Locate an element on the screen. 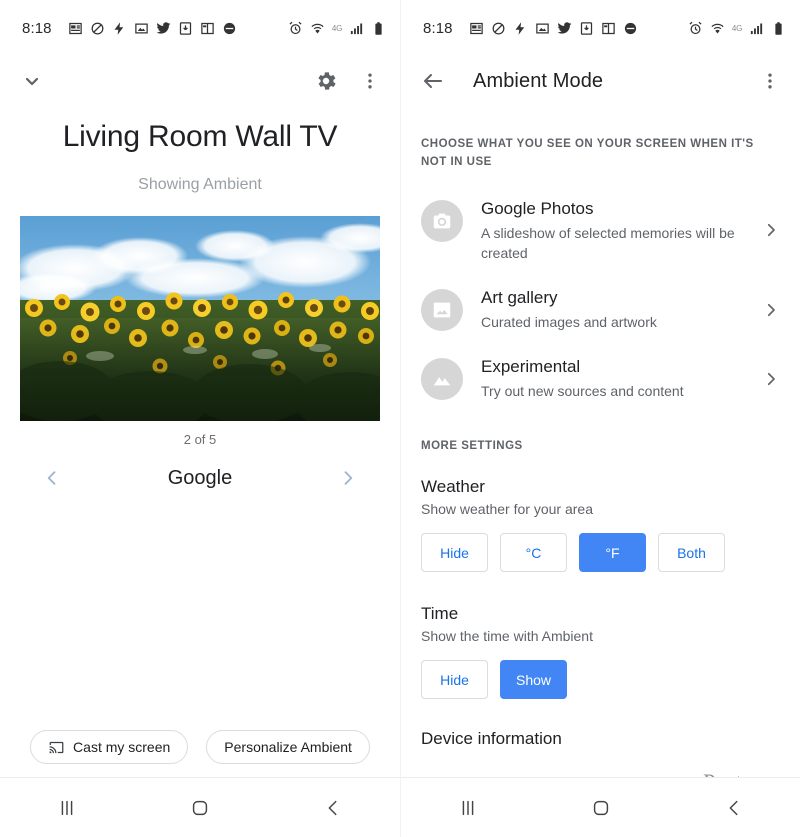  page-title: Ambient Mode is located at coordinates (538, 80).